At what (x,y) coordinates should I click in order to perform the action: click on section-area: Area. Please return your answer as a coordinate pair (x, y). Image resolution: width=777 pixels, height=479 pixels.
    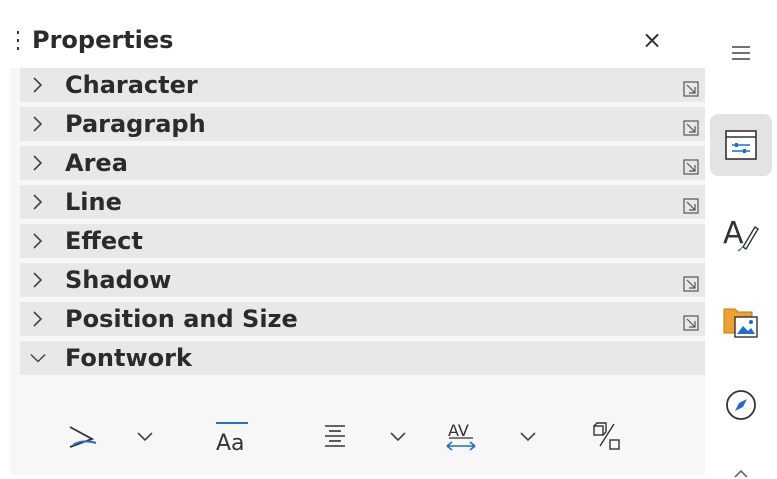
    Looking at the image, I should click on (365, 163).